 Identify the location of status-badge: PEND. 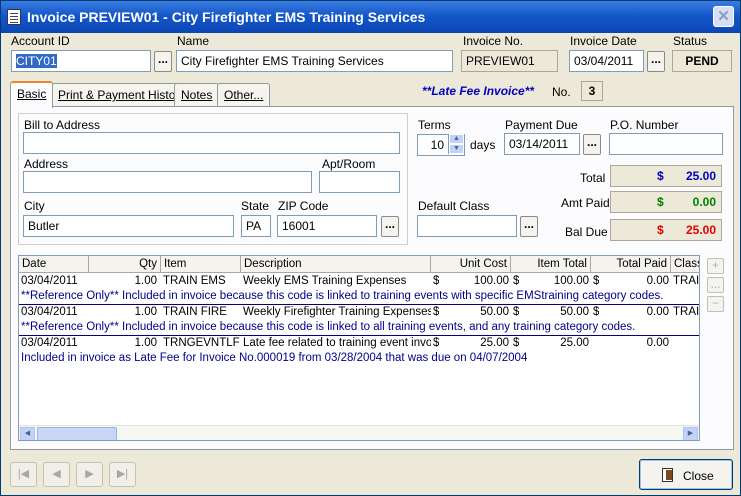
(702, 61).